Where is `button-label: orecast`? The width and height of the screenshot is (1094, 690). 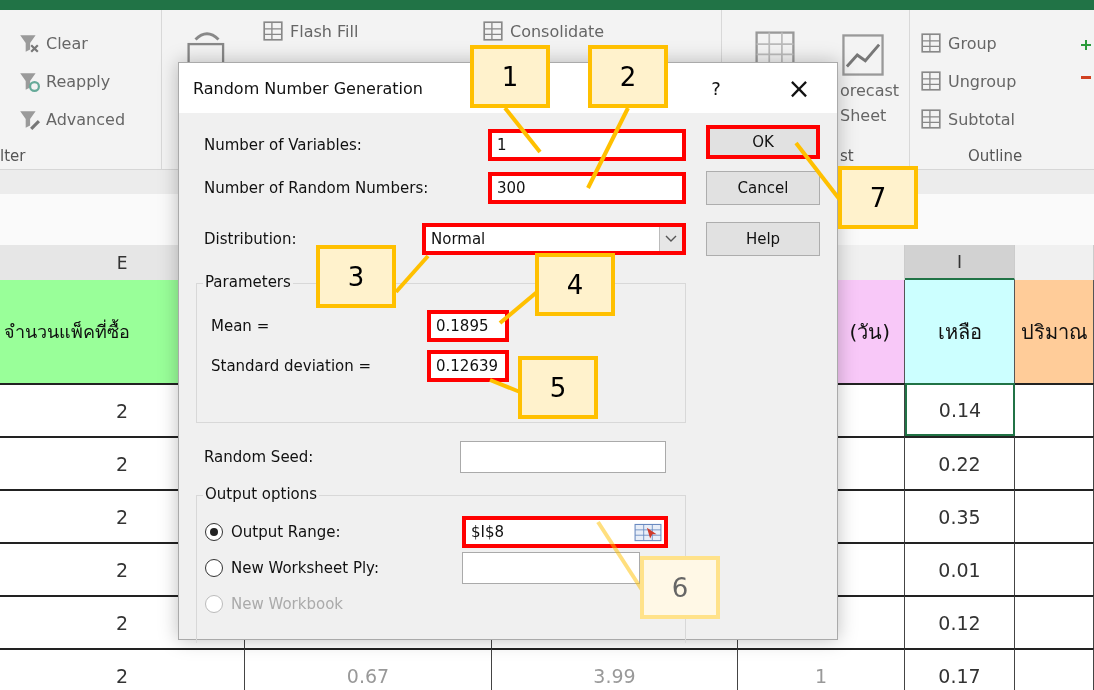
button-label: orecast is located at coordinates (870, 91).